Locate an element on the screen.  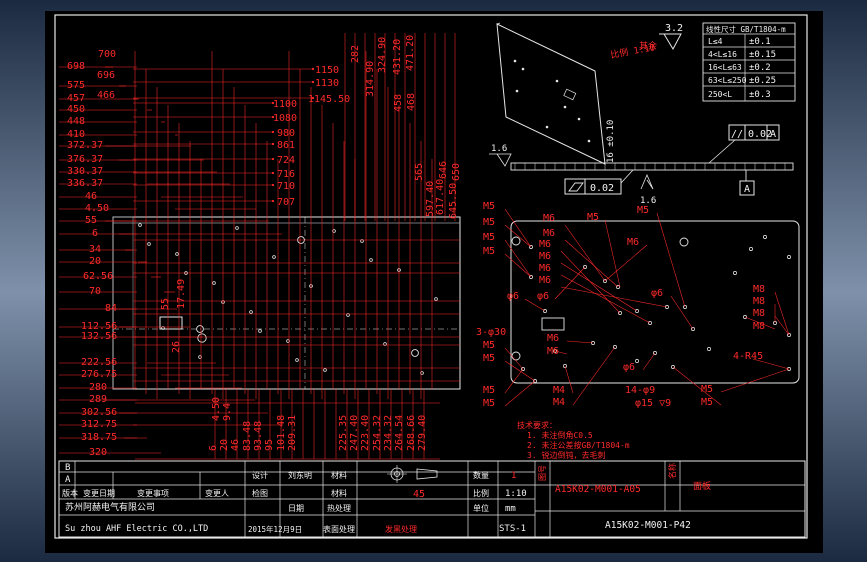
side-label-a: 图号 is located at coordinates (542, 473).